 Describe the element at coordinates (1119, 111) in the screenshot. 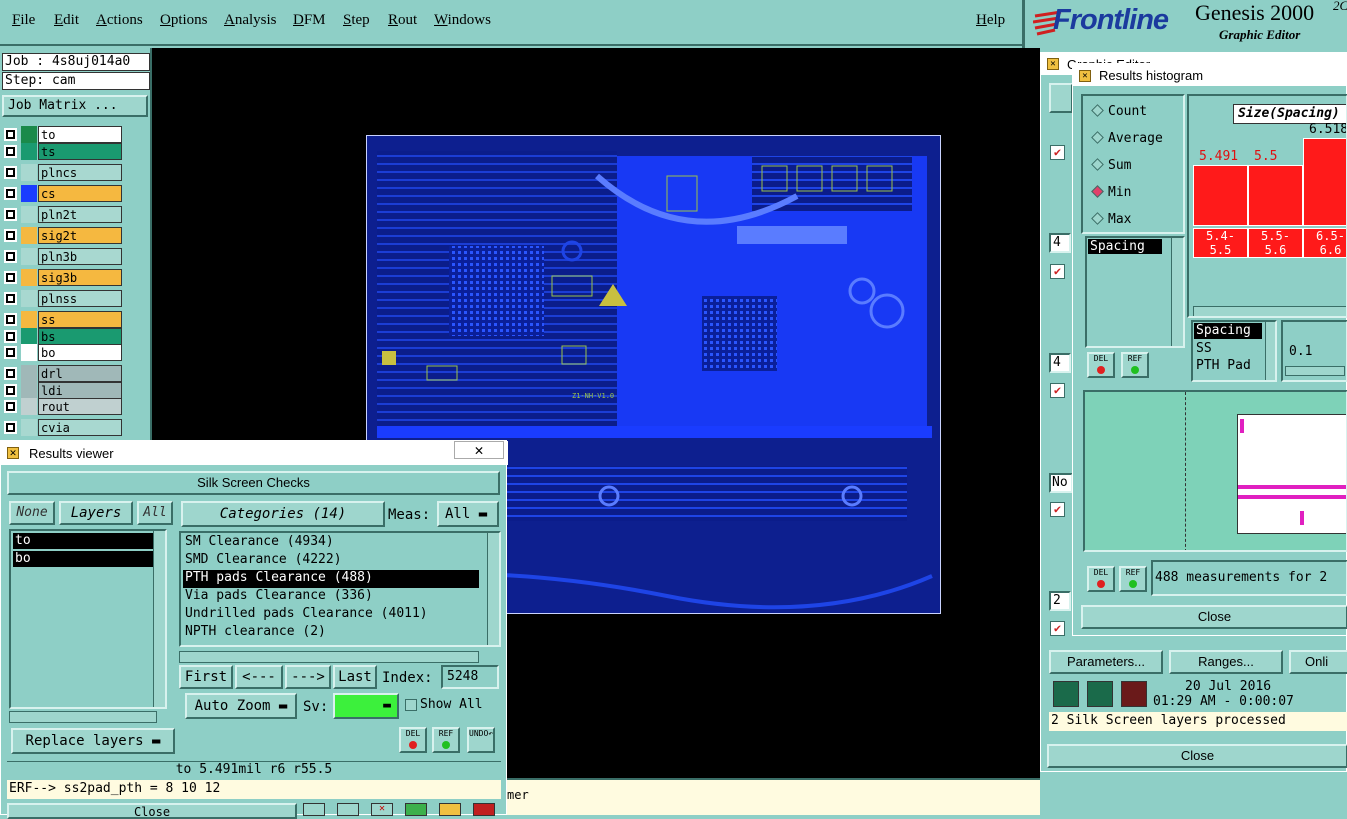

I see `mode-count-radio: Count` at that location.